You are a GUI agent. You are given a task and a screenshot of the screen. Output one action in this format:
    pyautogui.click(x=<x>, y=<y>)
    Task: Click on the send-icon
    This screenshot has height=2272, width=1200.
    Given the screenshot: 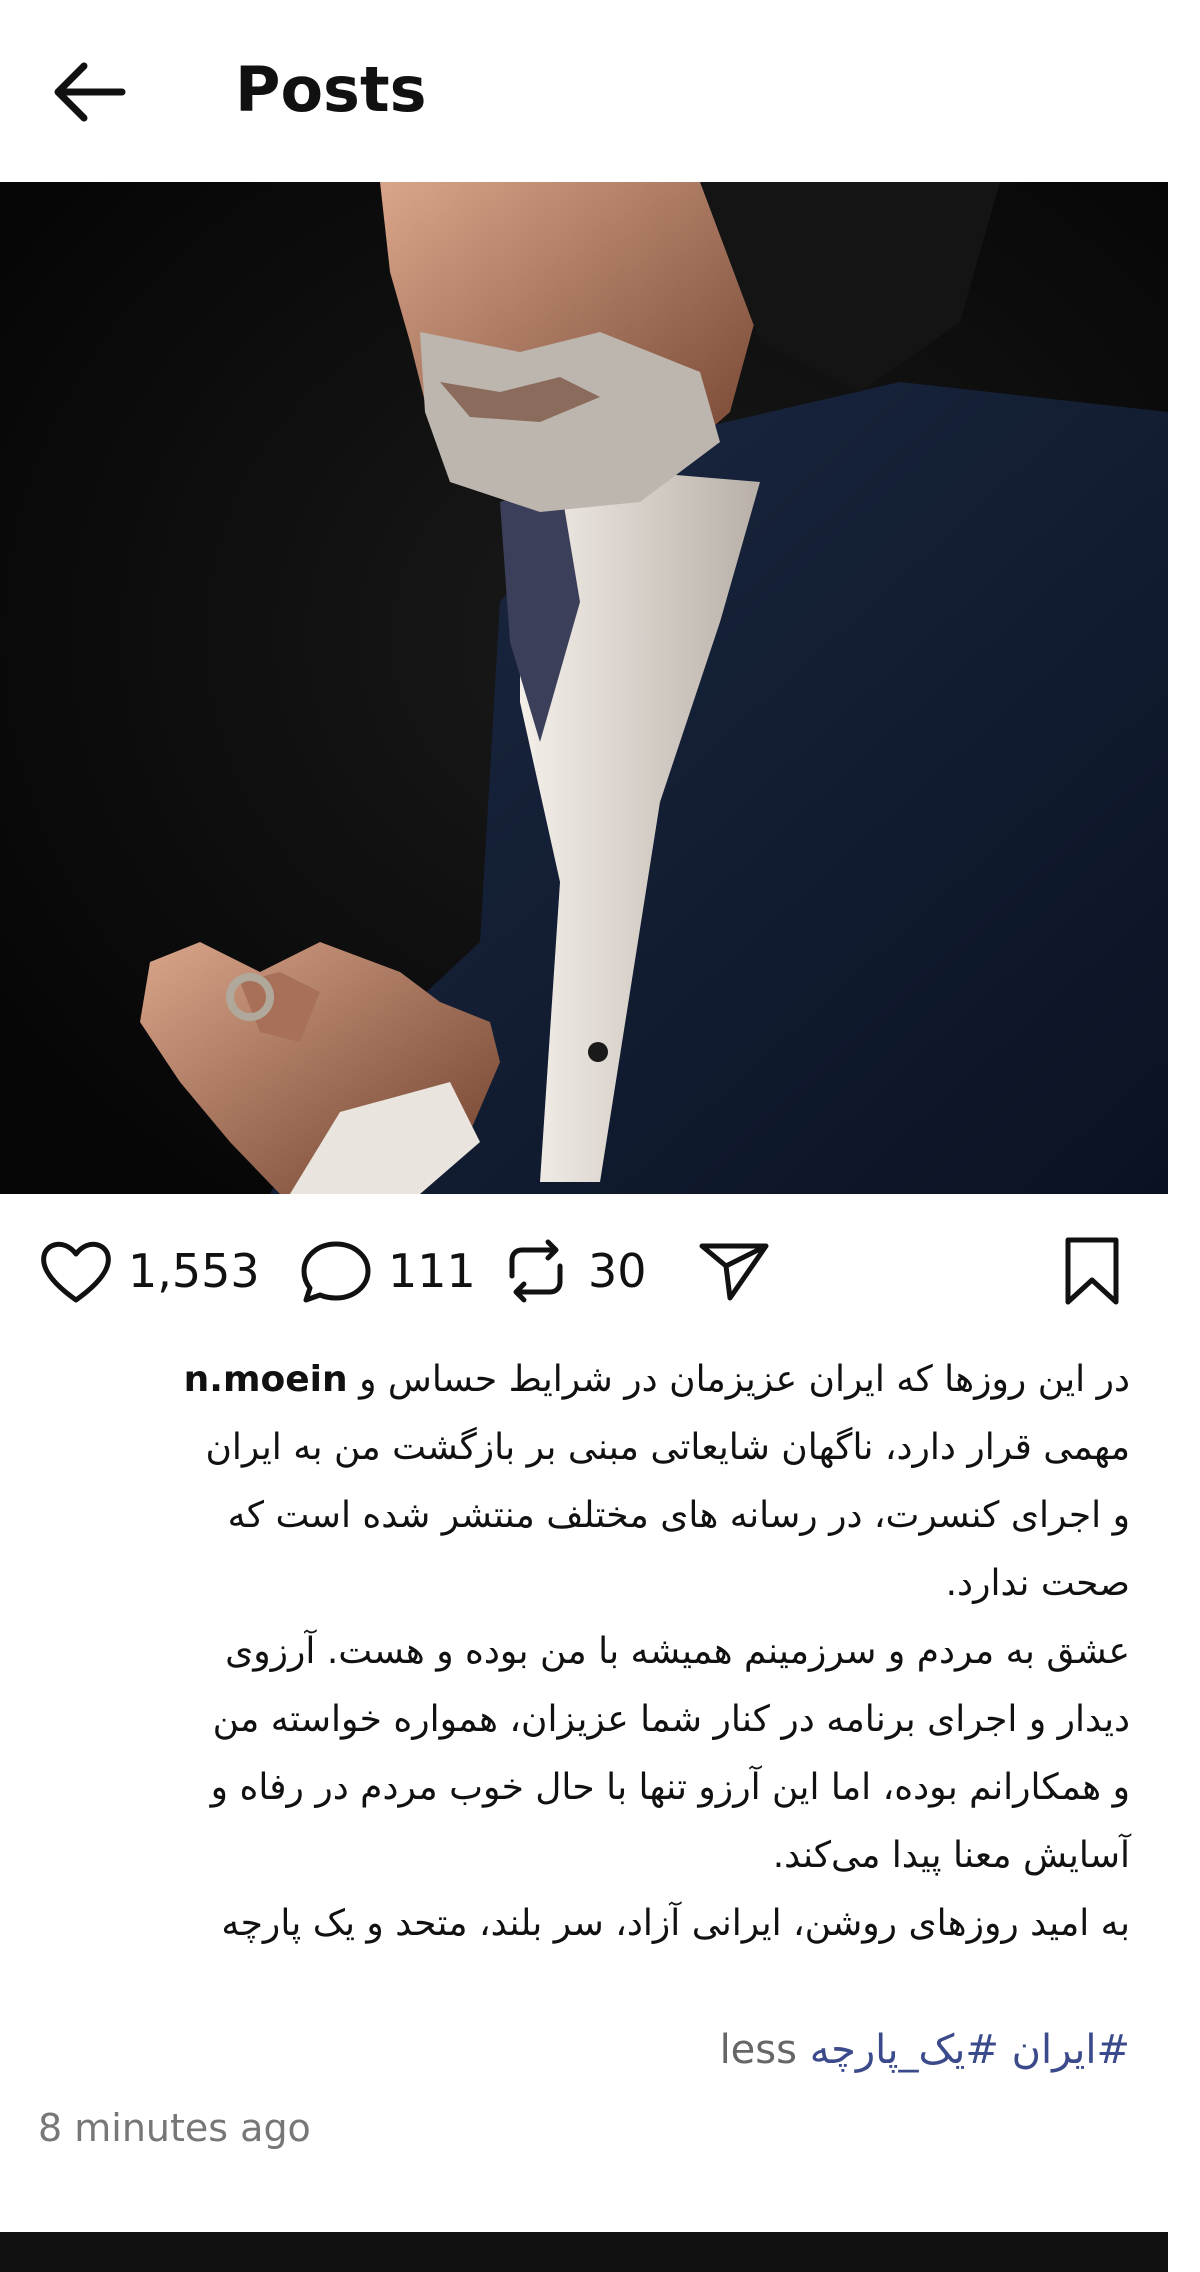 What is the action you would take?
    pyautogui.click(x=734, y=1272)
    